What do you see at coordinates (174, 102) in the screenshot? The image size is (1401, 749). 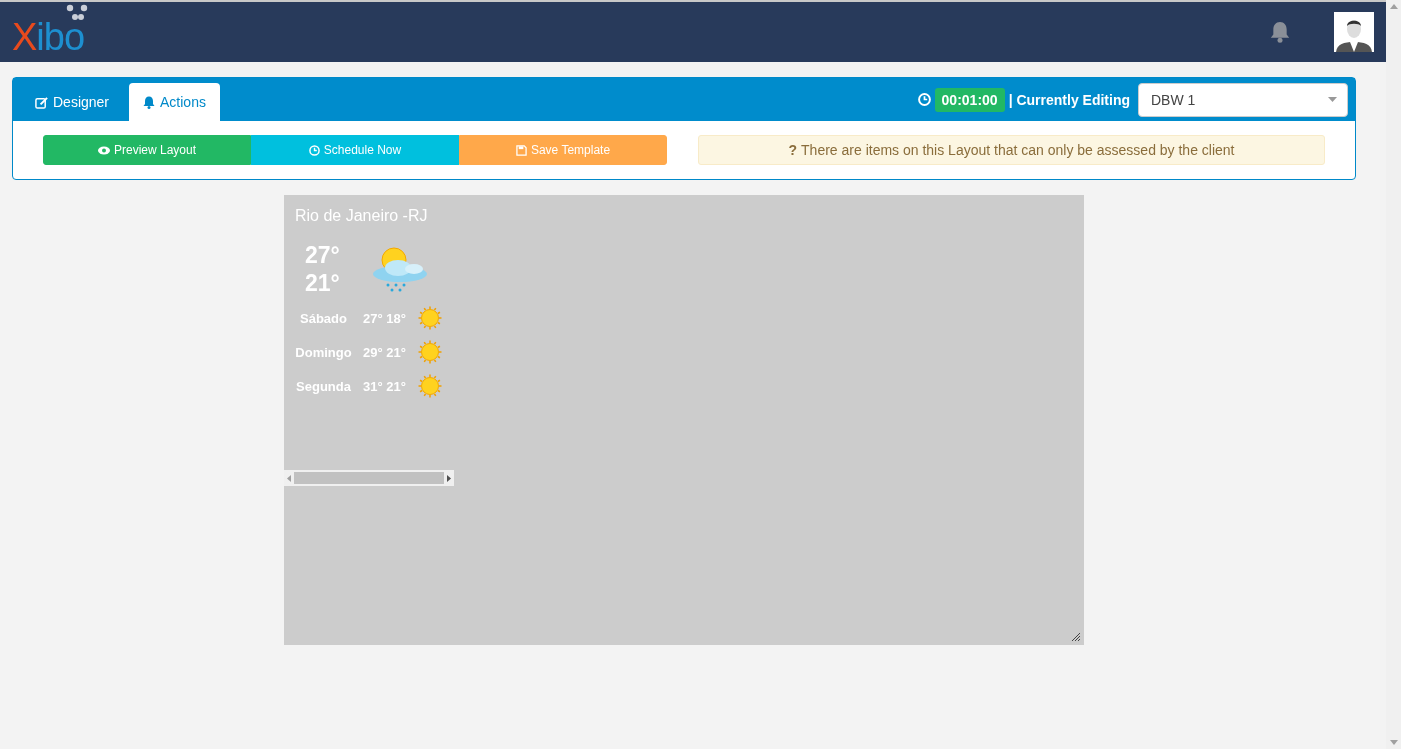 I see `tab: Actions` at bounding box center [174, 102].